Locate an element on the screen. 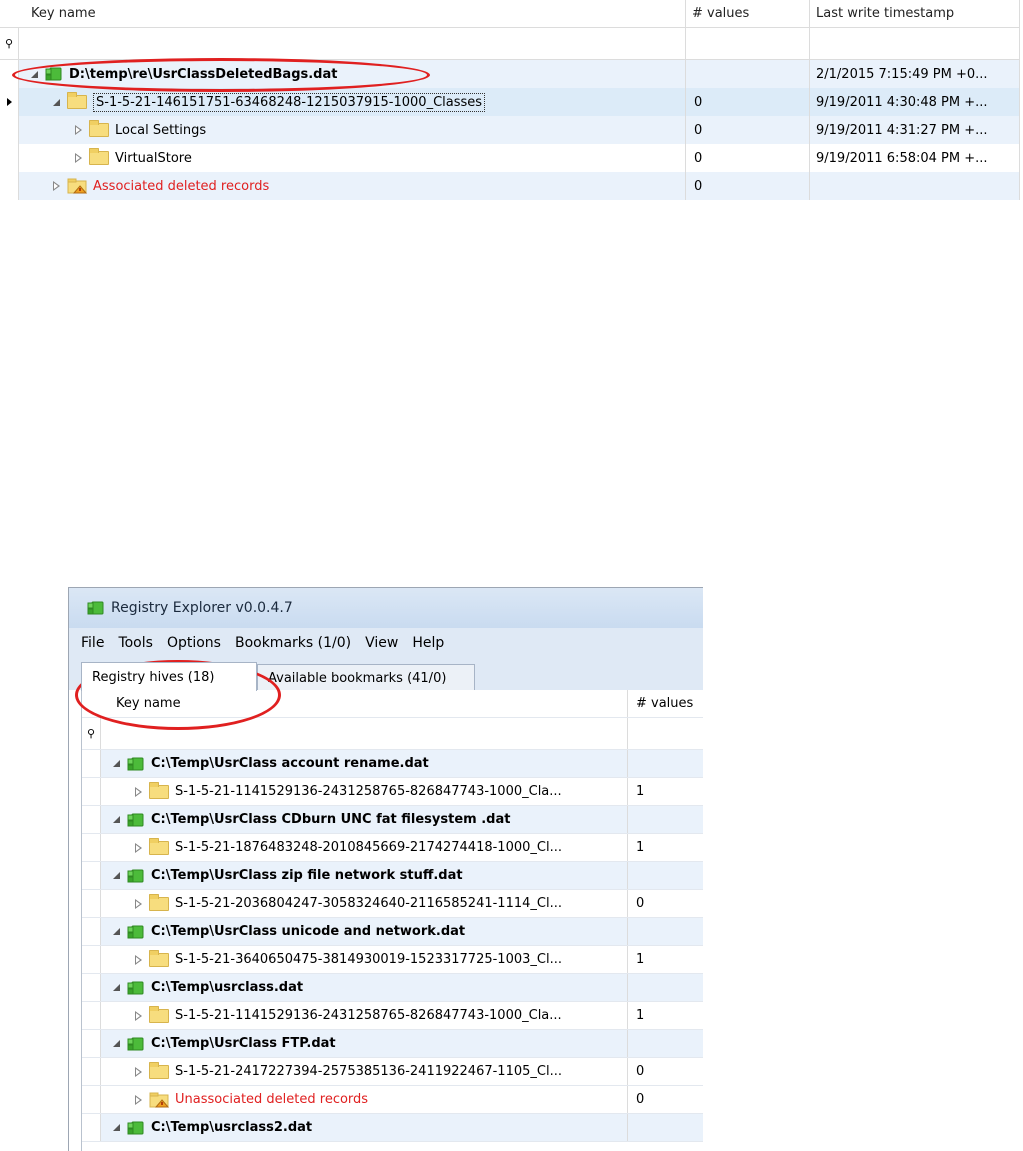 The height and width of the screenshot is (1151, 1023). top-grid-header: Key name # values Last write timestamp is located at coordinates (510, 14).